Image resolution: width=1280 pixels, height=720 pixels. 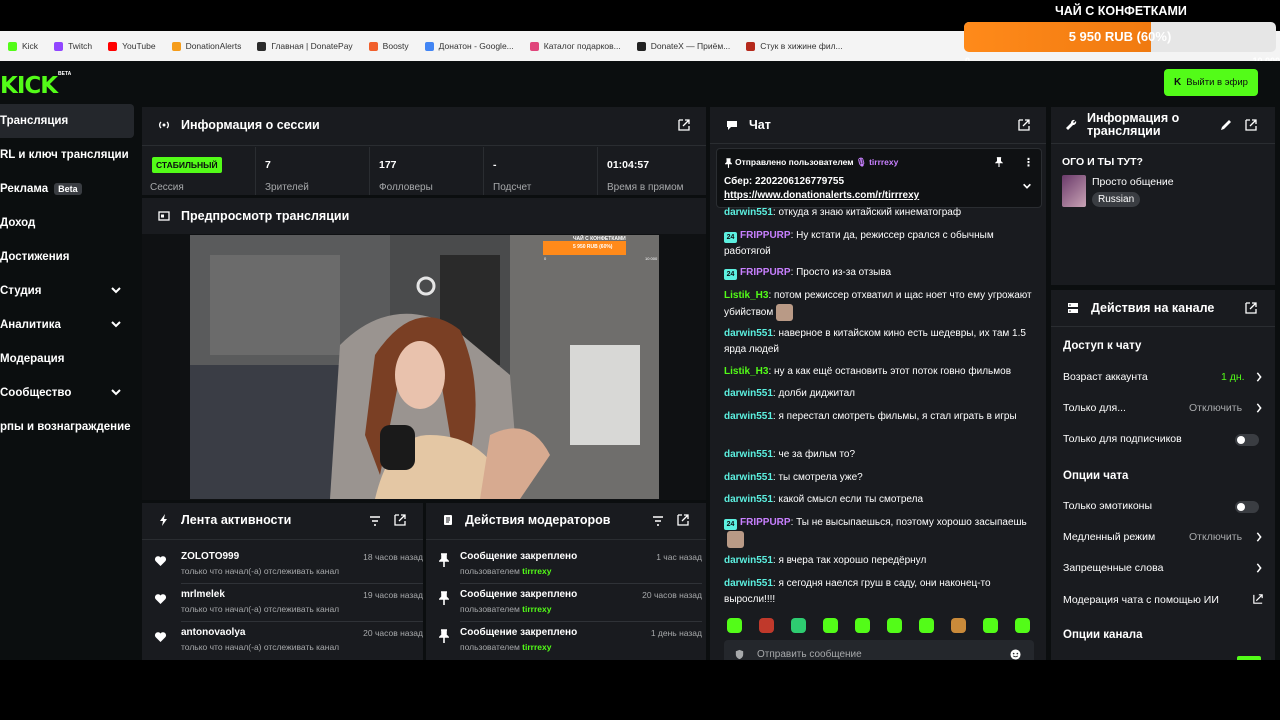 What do you see at coordinates (672, 595) in the screenshot?
I see `feed-time: 20 часов назад` at bounding box center [672, 595].